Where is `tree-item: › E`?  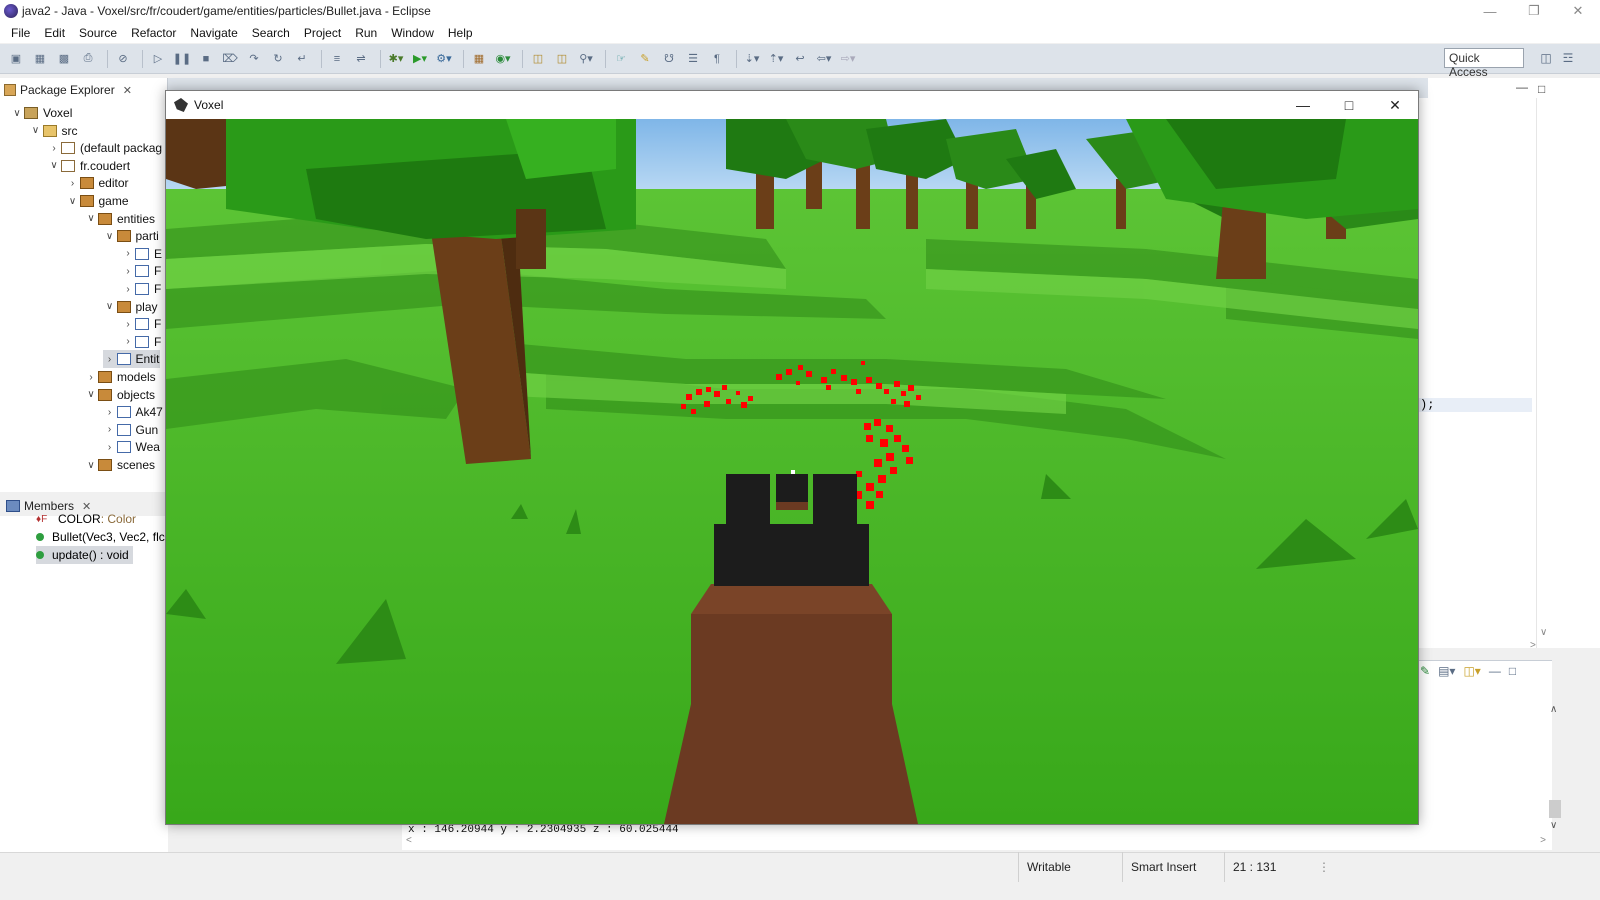
tree-item: › E is located at coordinates (141, 254).